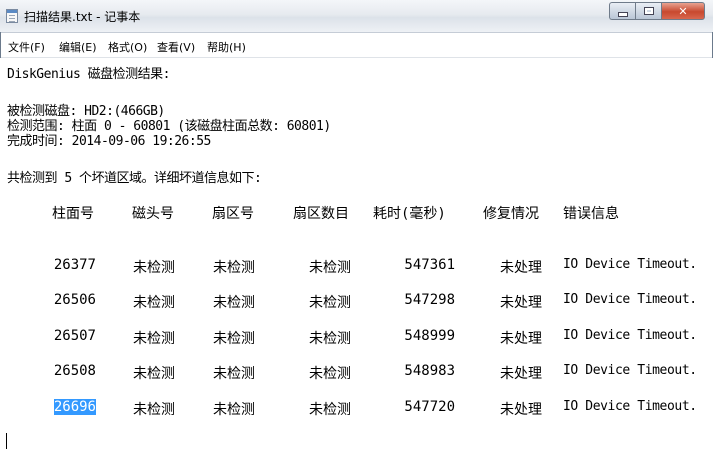  What do you see at coordinates (153, 214) in the screenshot?
I see `header-head: 磁头号` at bounding box center [153, 214].